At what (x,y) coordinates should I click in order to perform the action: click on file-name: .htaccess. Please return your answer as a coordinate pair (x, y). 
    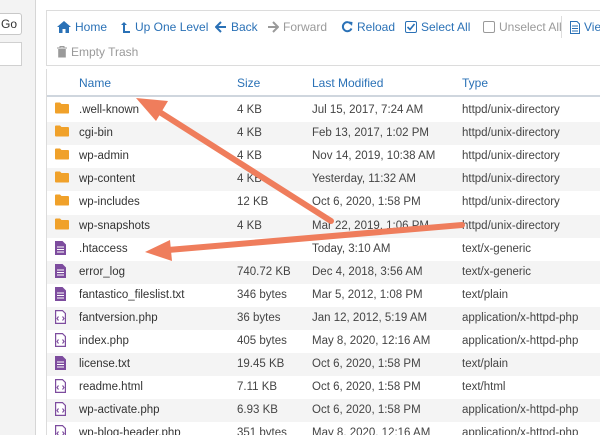
    Looking at the image, I should click on (103, 249).